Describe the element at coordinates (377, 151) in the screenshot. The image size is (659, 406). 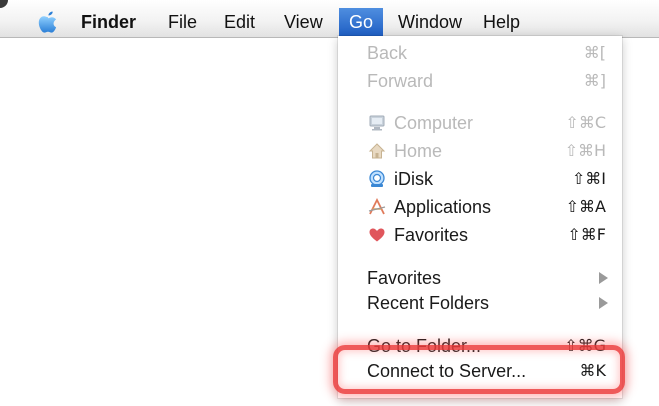
I see `home-icon` at that location.